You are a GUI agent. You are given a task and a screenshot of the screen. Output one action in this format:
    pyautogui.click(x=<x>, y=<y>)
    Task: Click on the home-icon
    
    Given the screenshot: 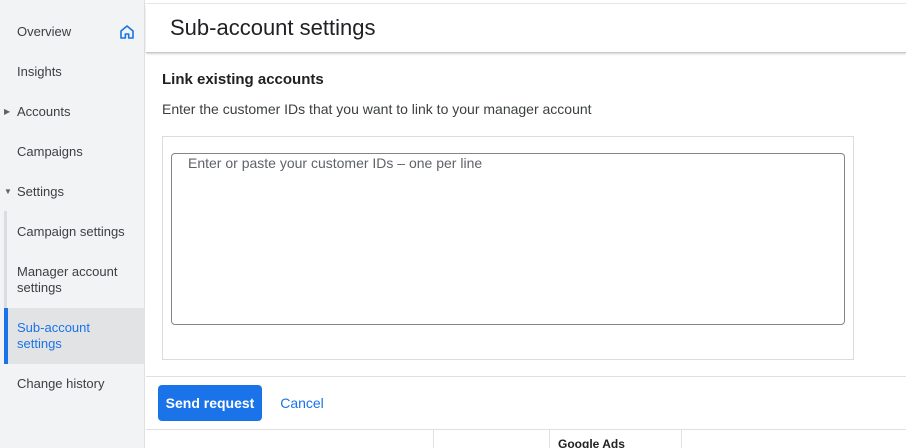 What is the action you would take?
    pyautogui.click(x=127, y=32)
    